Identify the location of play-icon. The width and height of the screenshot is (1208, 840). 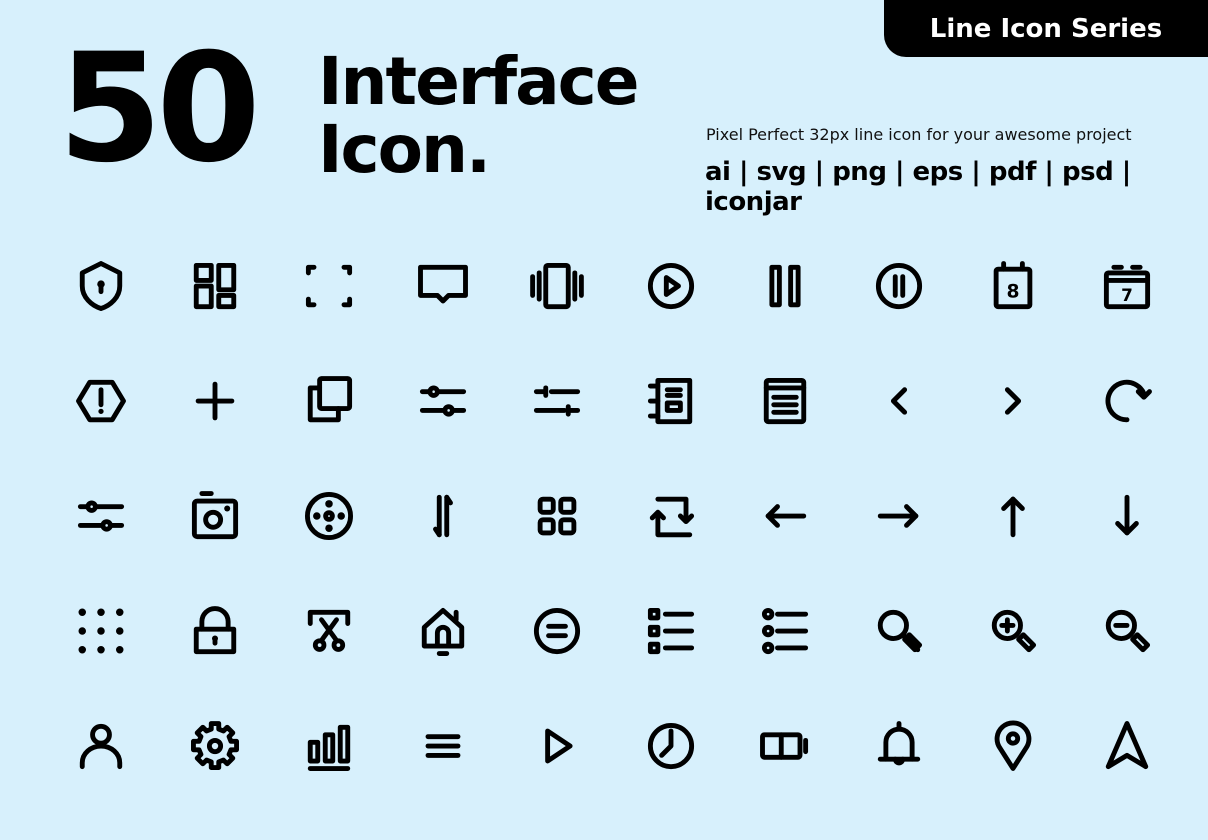
(559, 745).